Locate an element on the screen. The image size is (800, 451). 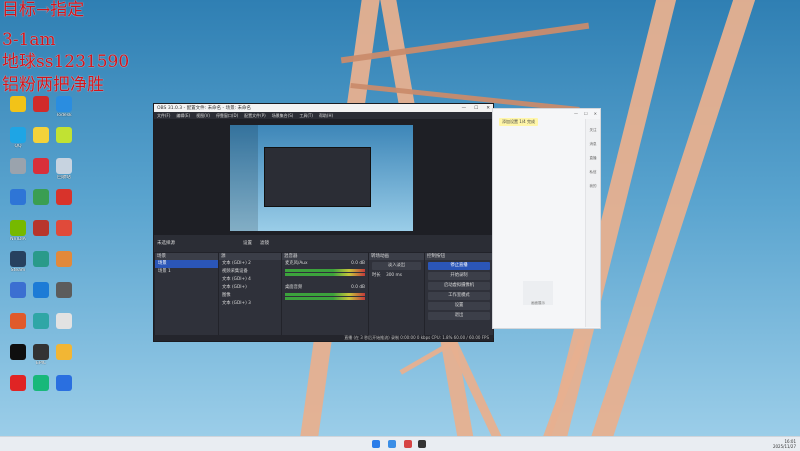
preview-canvas is located at coordinates (321, 178).